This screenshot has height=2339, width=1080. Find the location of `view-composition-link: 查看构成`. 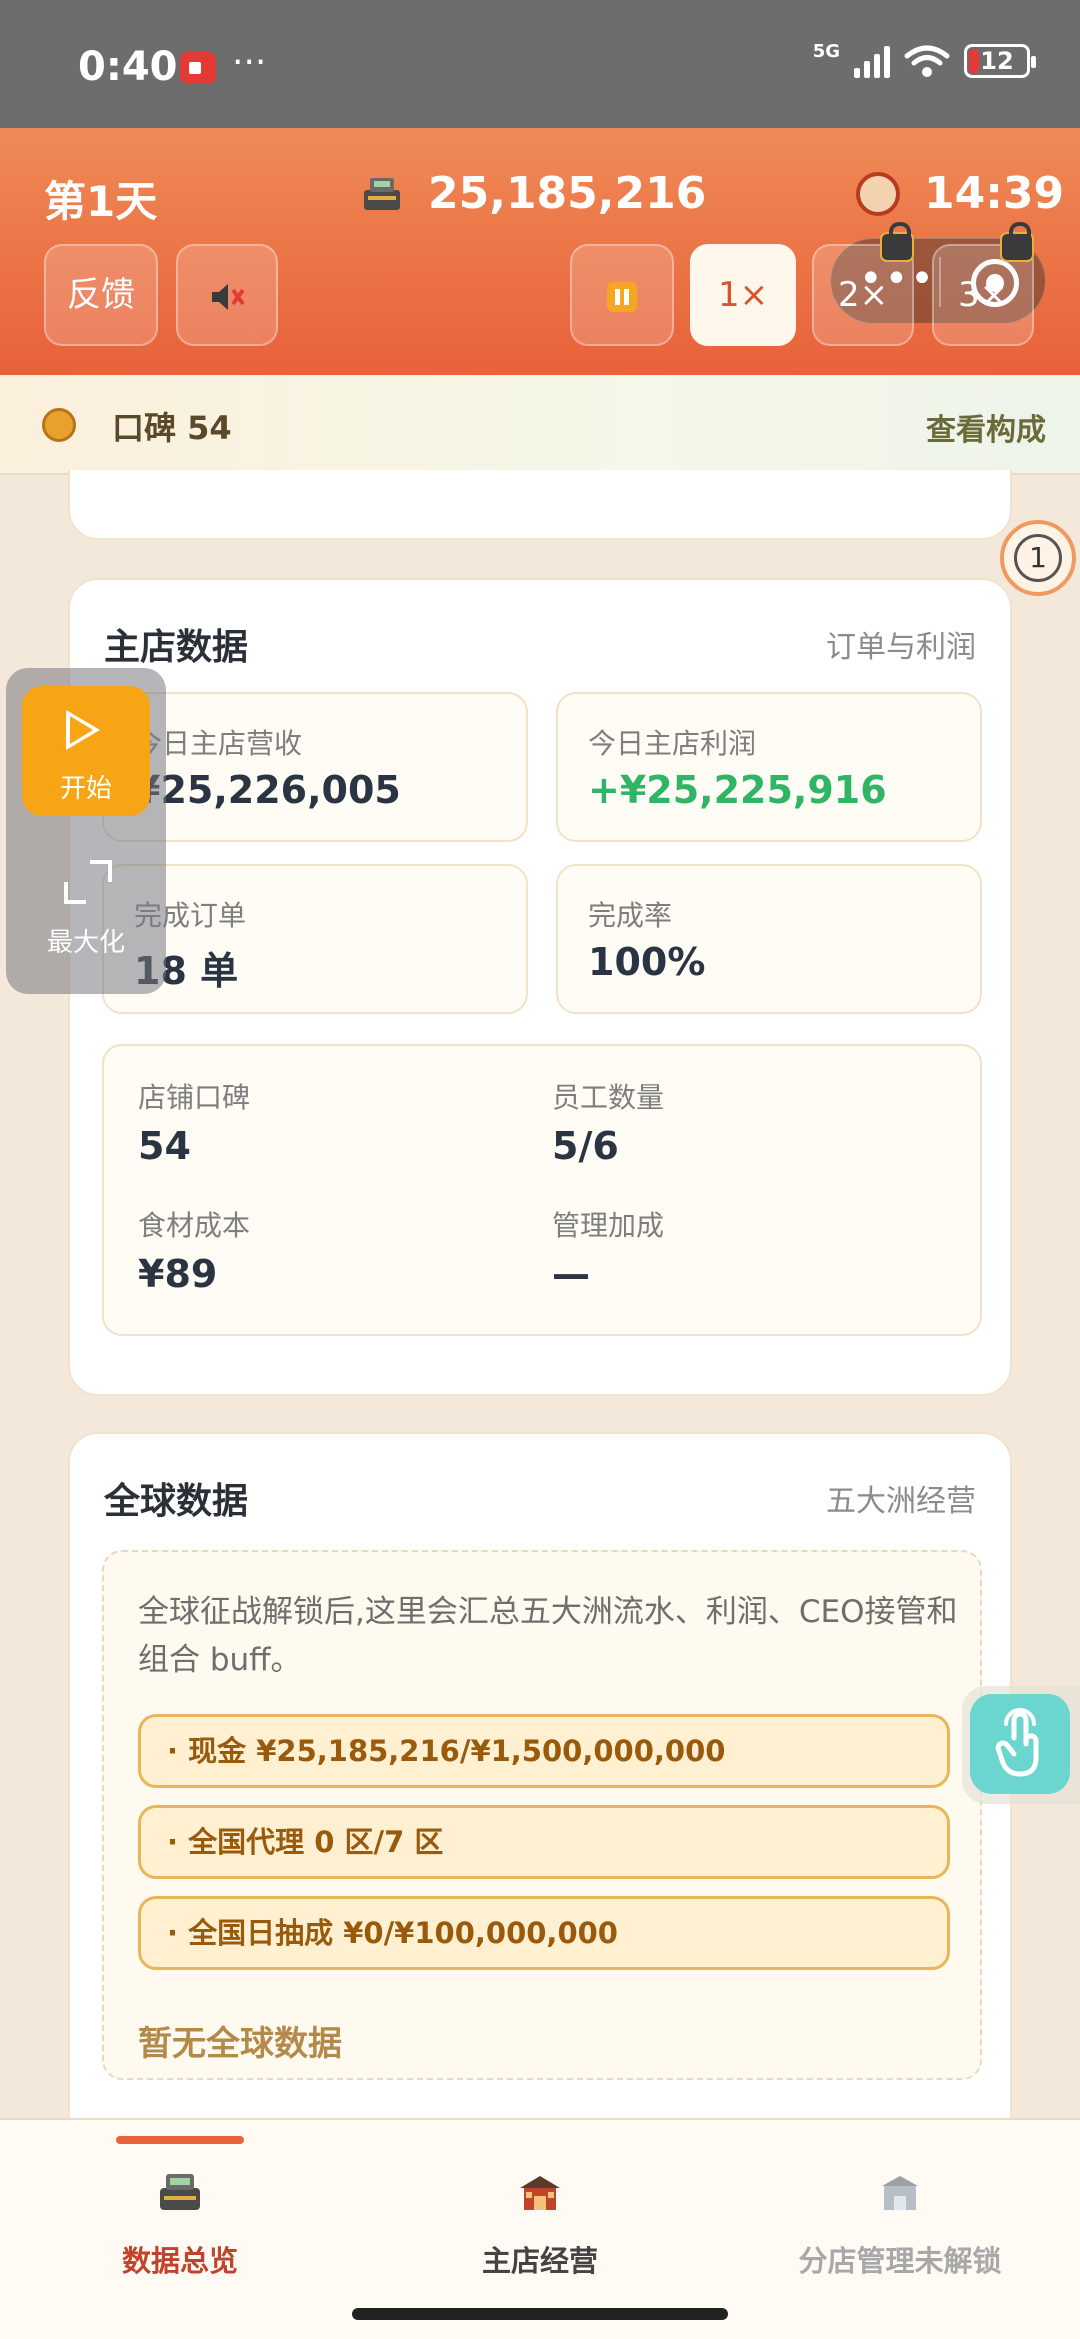

view-composition-link: 查看构成 is located at coordinates (986, 427).